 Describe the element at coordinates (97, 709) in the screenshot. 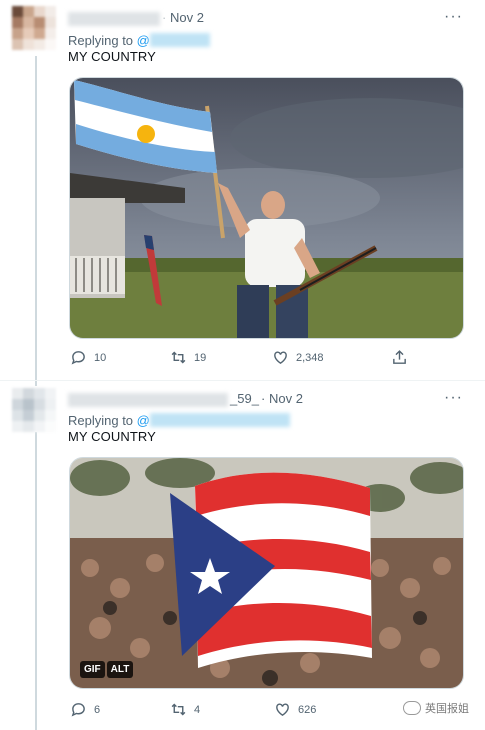

I see `reply-count: 6` at that location.